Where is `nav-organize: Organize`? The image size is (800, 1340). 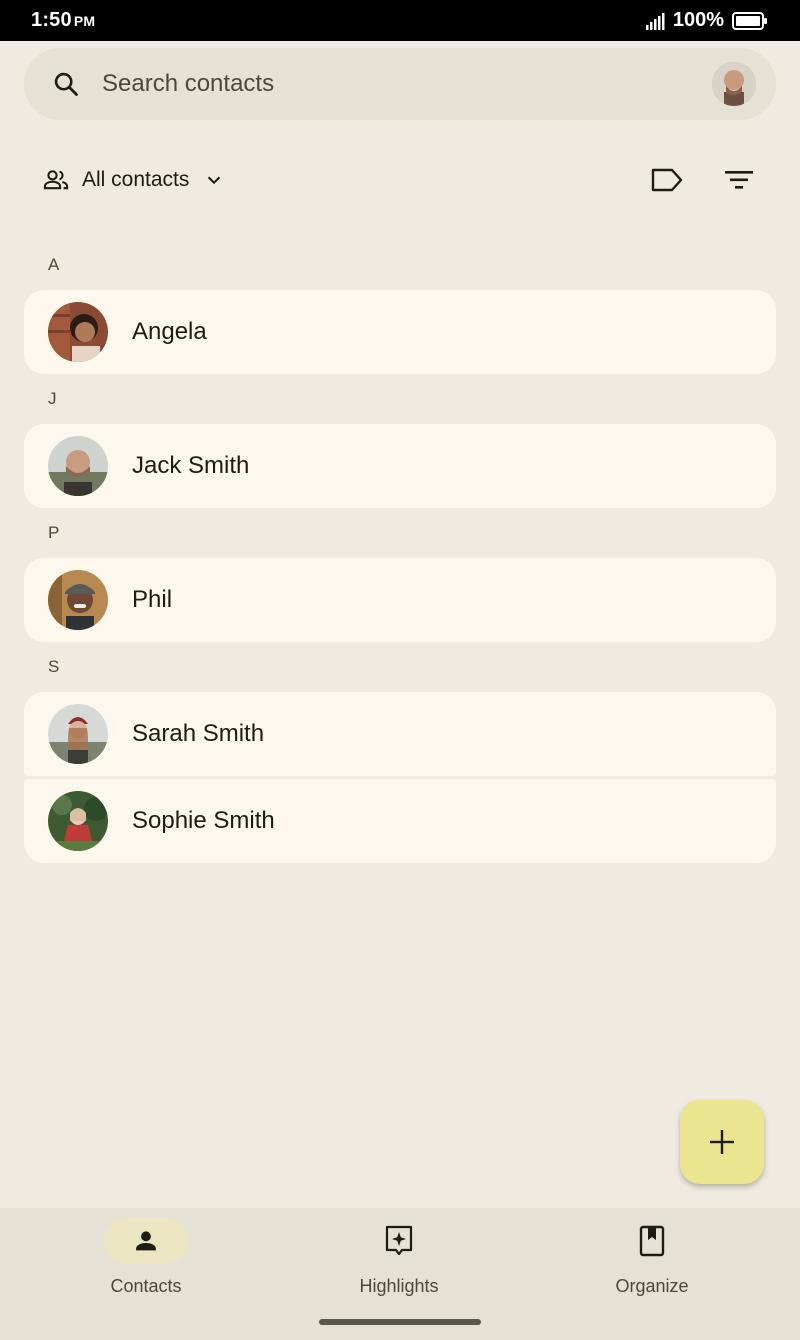 nav-organize: Organize is located at coordinates (652, 1260).